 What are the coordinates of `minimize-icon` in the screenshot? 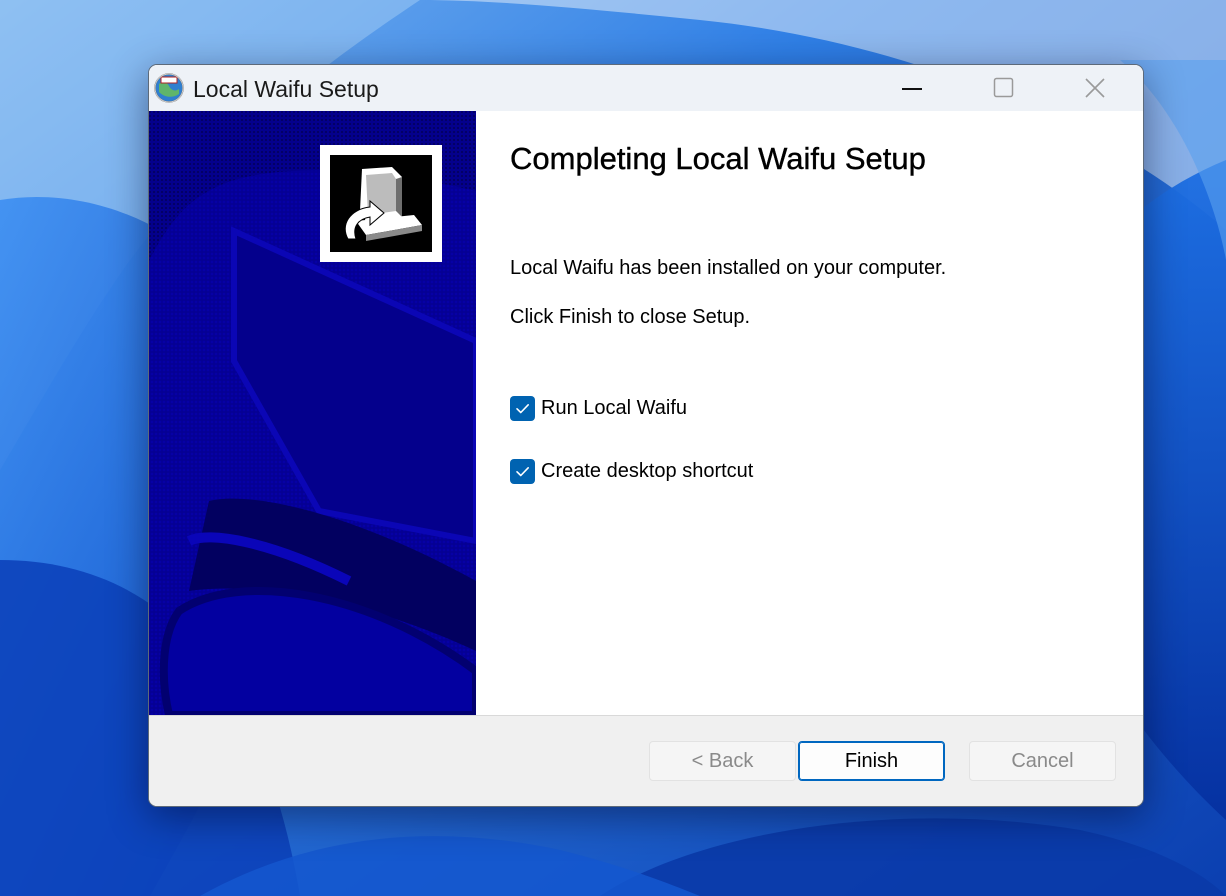 It's located at (912, 89).